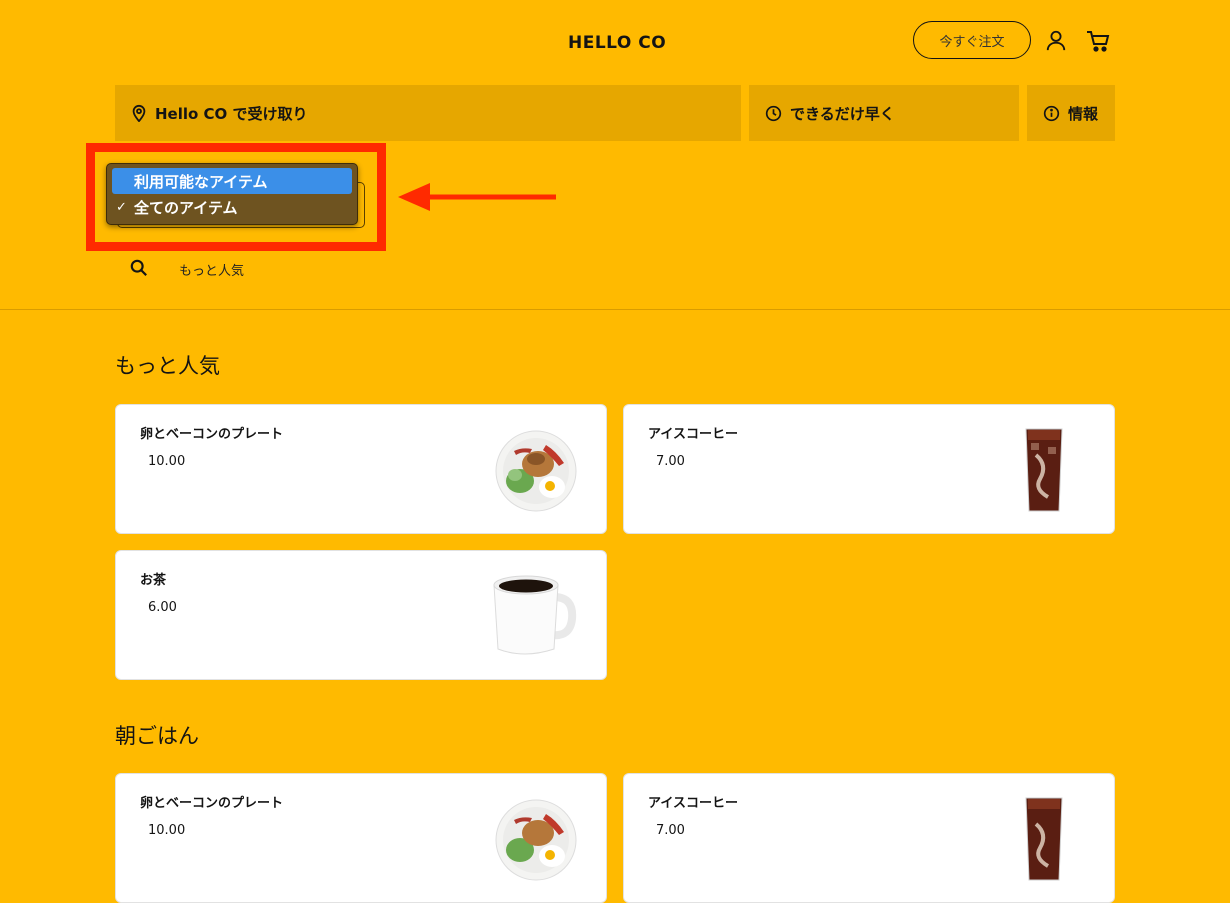 The width and height of the screenshot is (1230, 903). I want to click on item-price: 6.00, so click(162, 607).